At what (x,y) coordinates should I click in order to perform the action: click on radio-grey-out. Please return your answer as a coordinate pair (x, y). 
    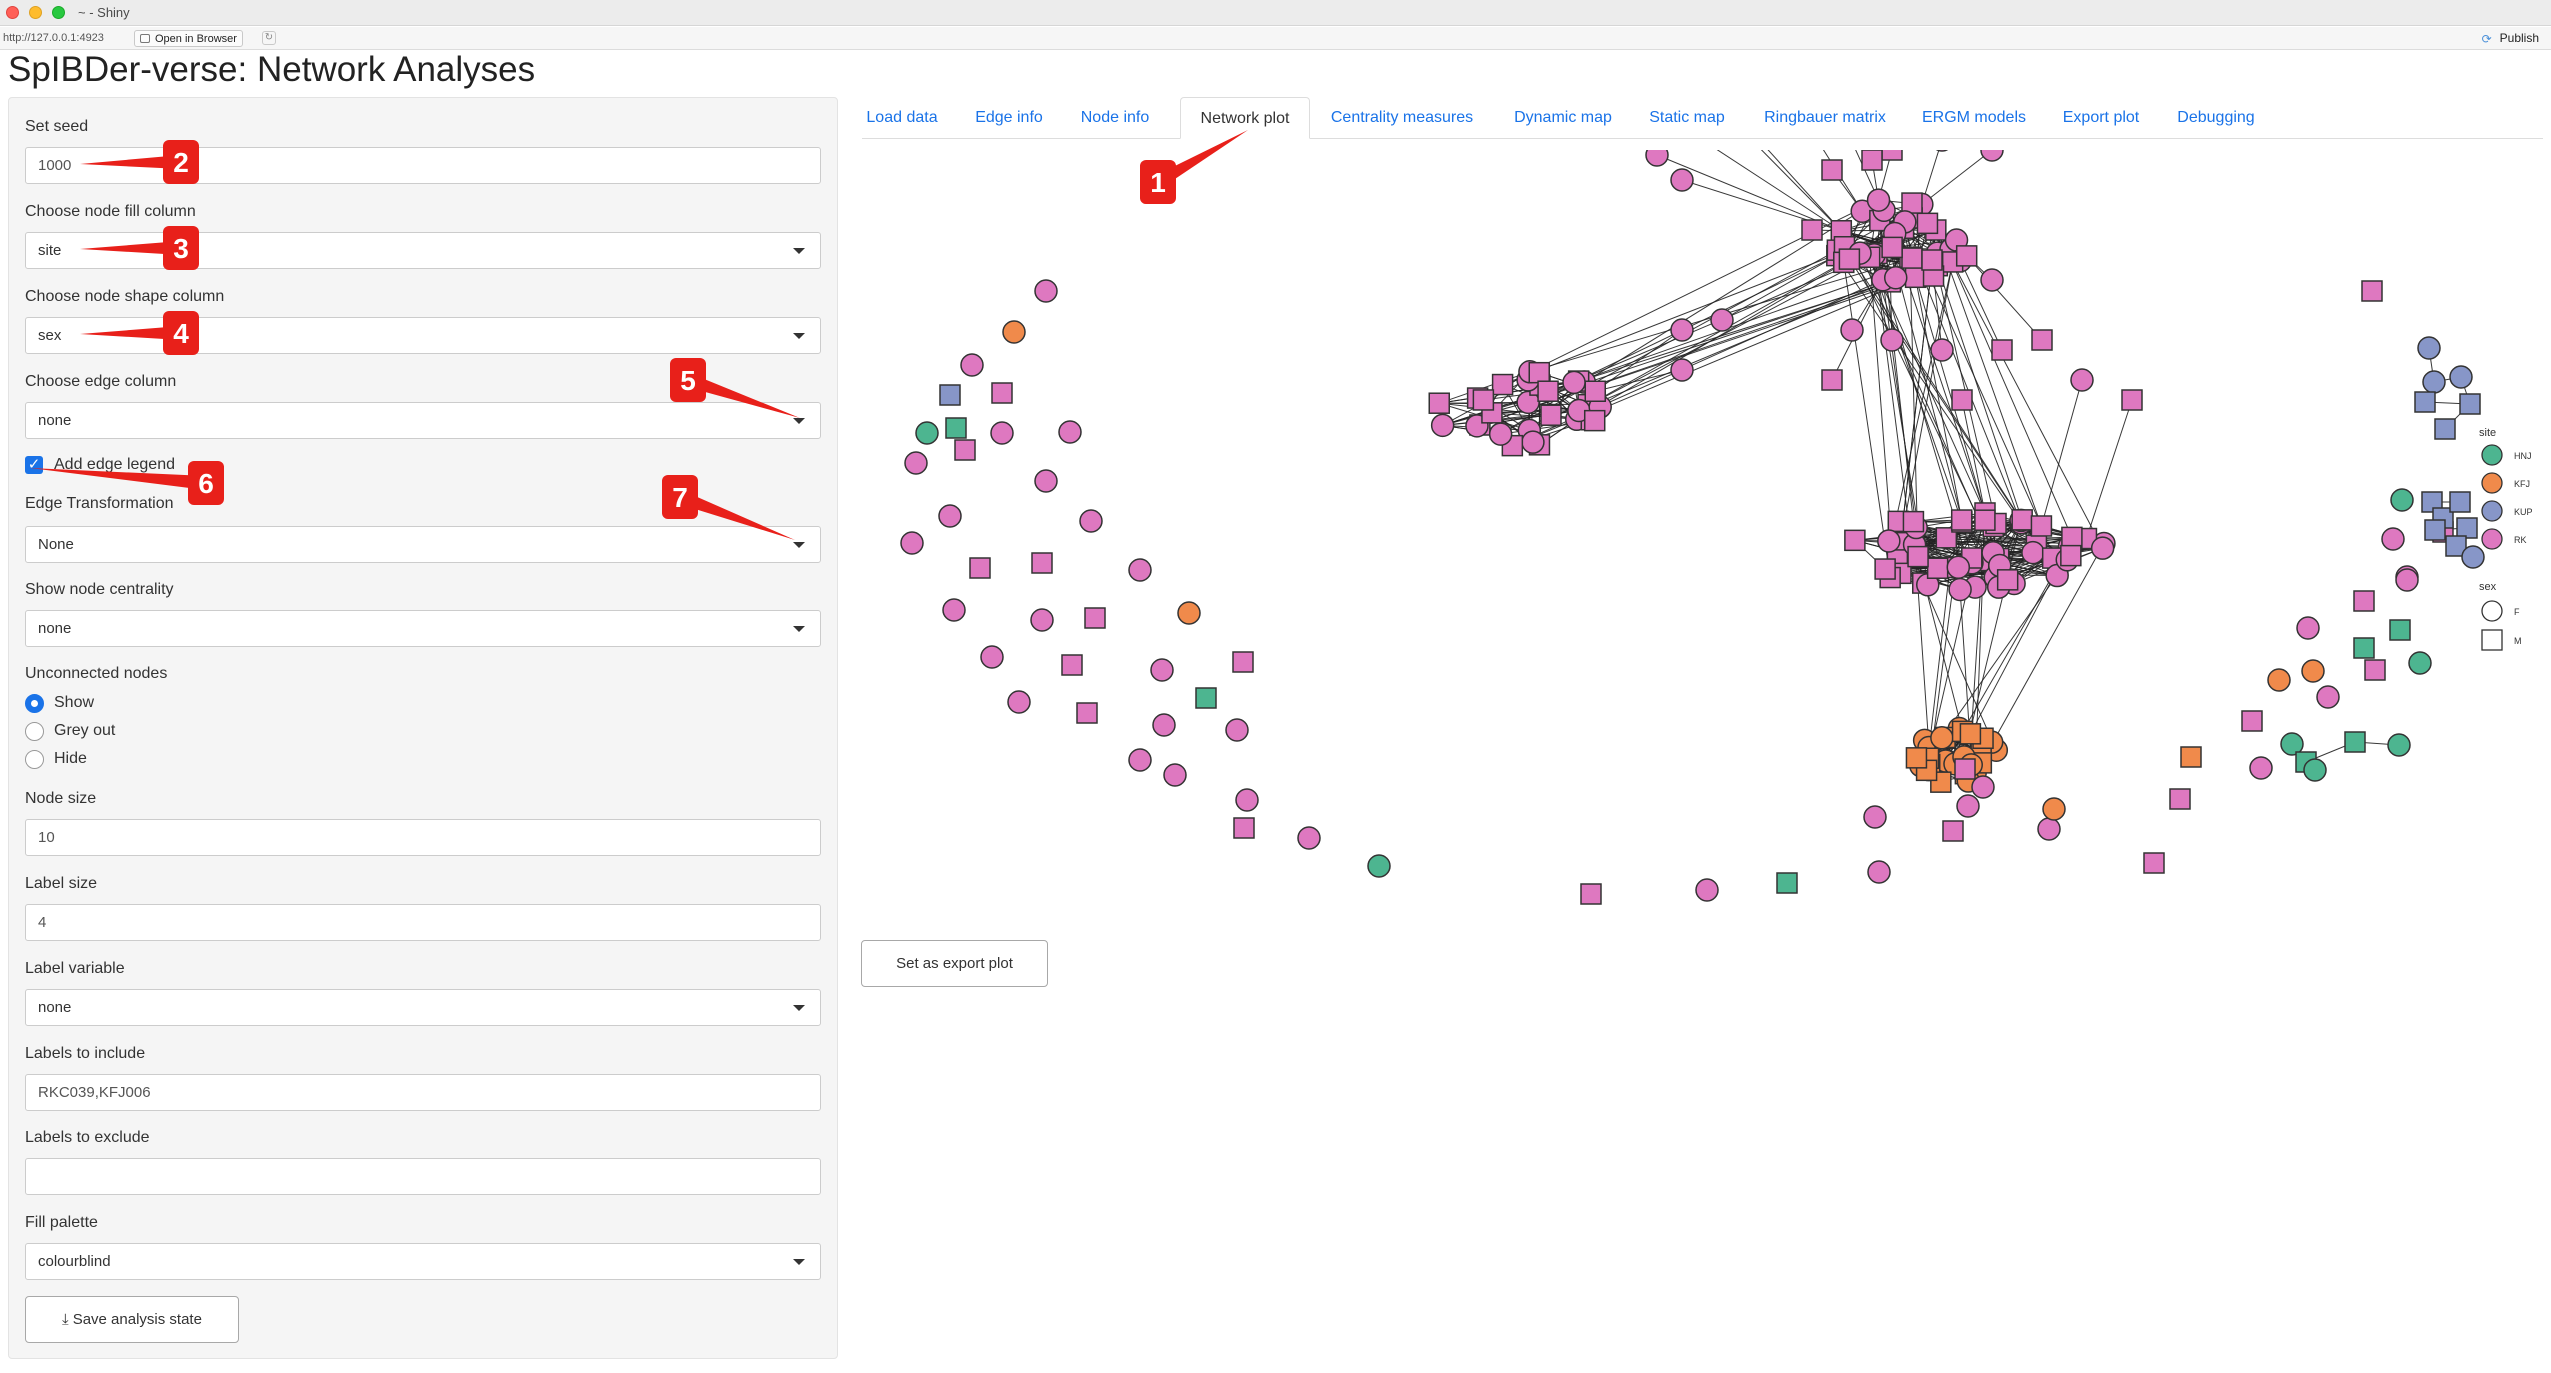
    Looking at the image, I should click on (34, 731).